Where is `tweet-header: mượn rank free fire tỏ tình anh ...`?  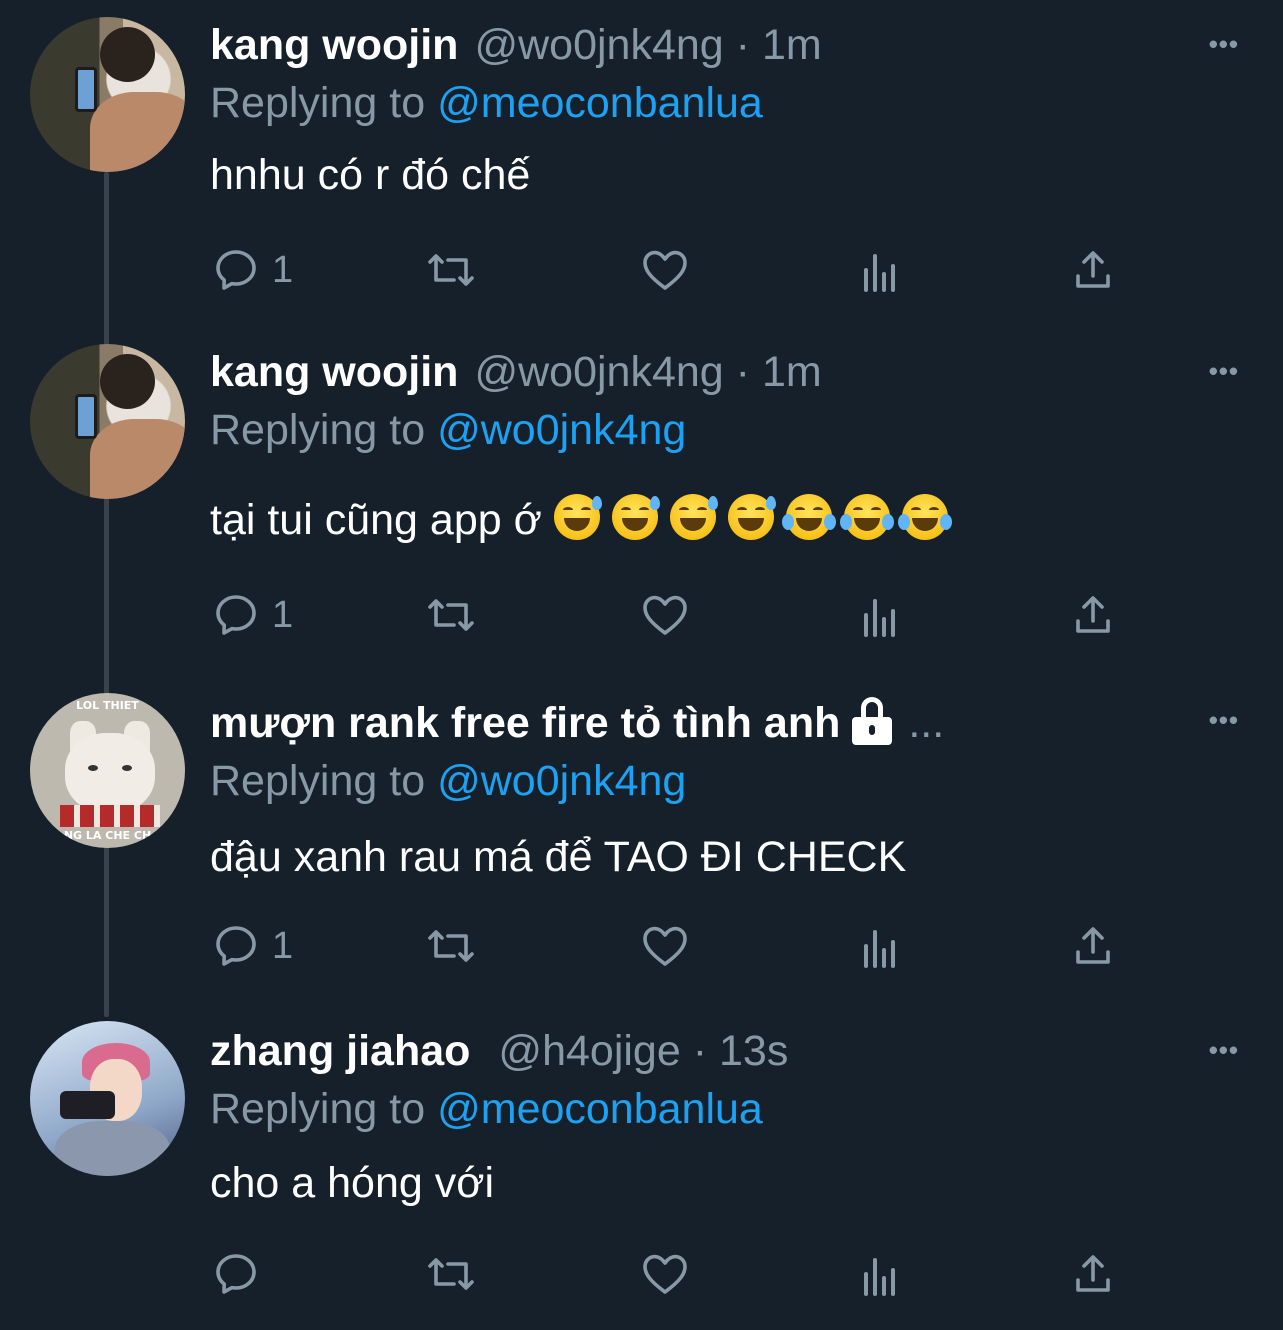
tweet-header: mượn rank free fire tỏ tình anh ... is located at coordinates (746, 723).